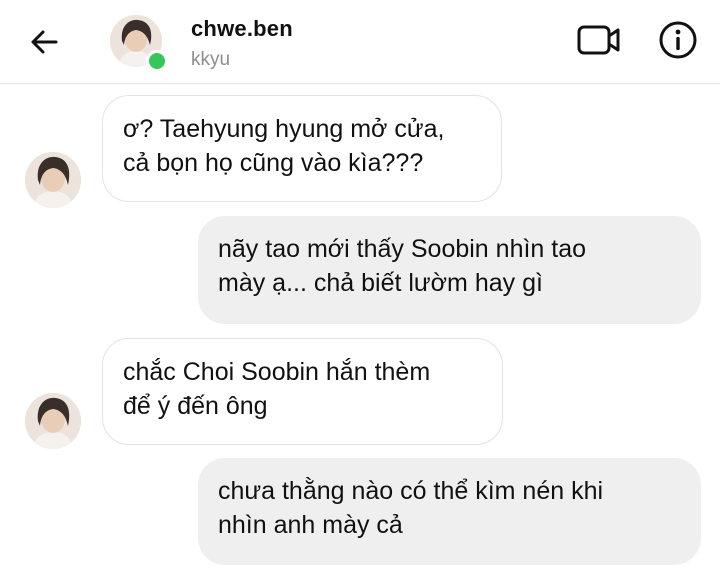  I want to click on contact-subtitle: kkyu, so click(211, 59).